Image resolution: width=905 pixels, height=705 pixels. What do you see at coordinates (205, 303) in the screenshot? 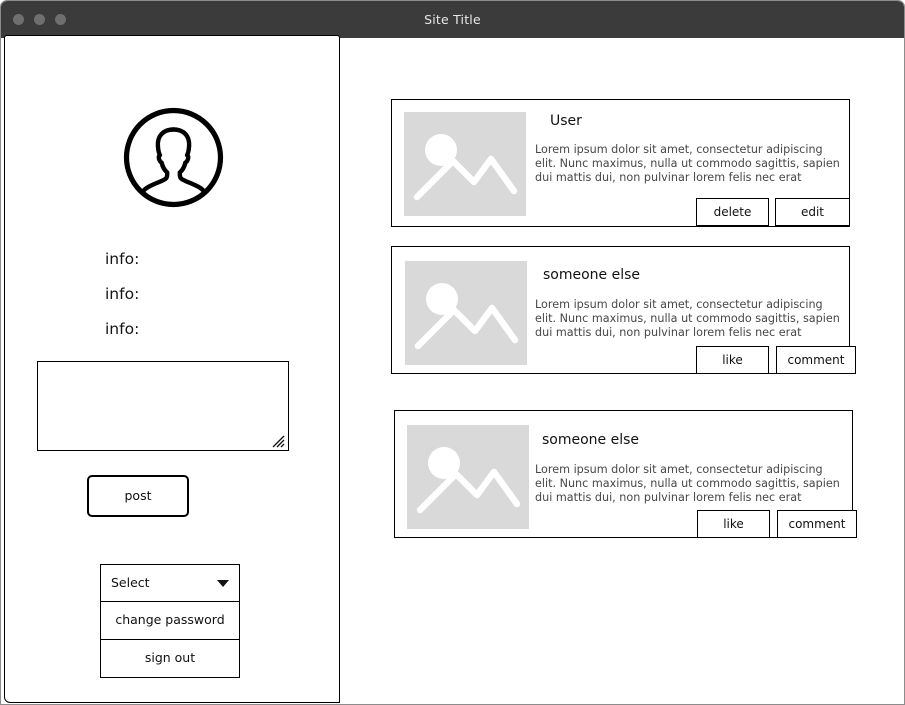
I see `profile-info-list: info: info: info:` at bounding box center [205, 303].